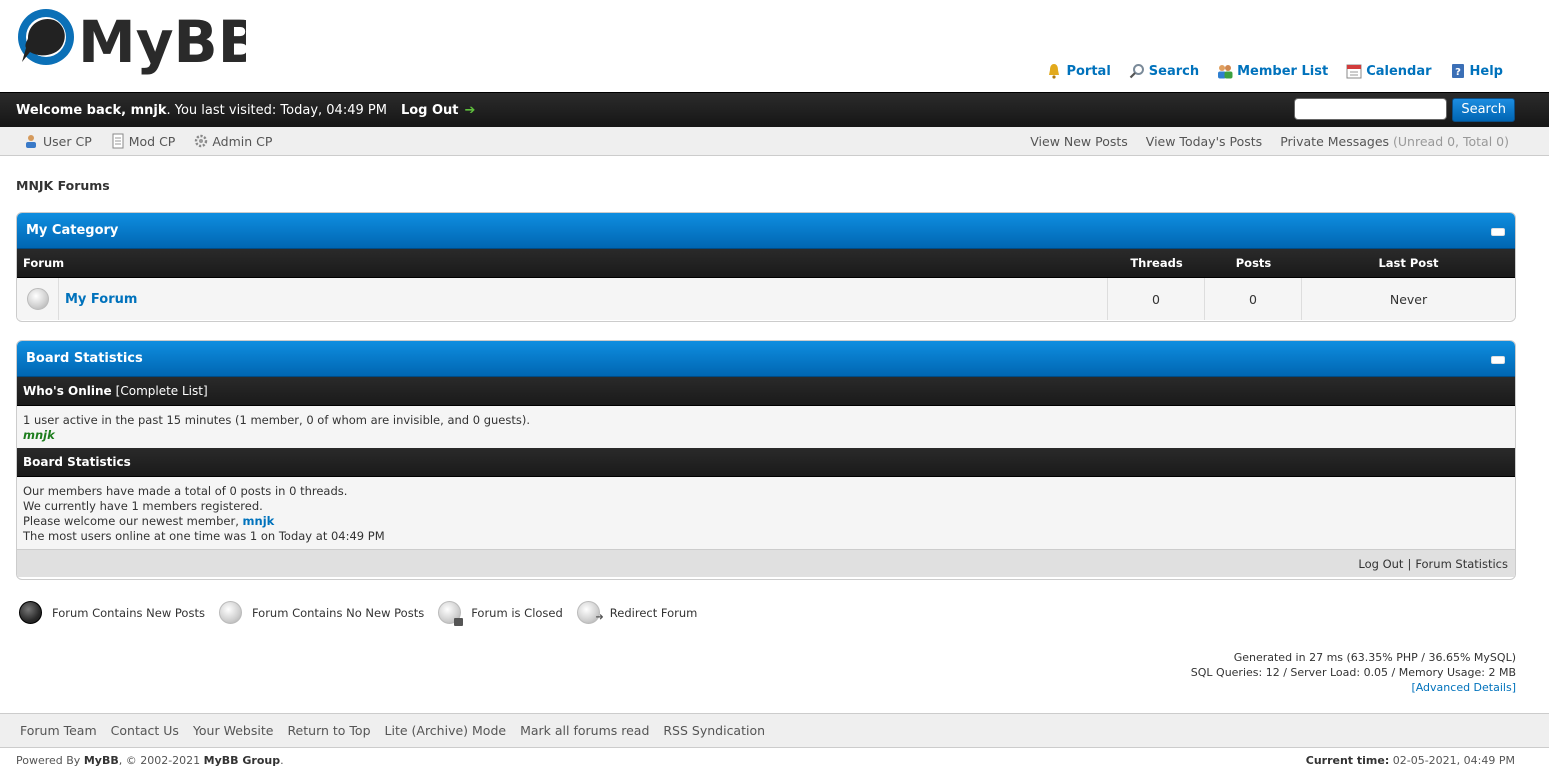 The width and height of the screenshot is (1549, 779). I want to click on mybb-logo: MyBB, so click(131, 40).